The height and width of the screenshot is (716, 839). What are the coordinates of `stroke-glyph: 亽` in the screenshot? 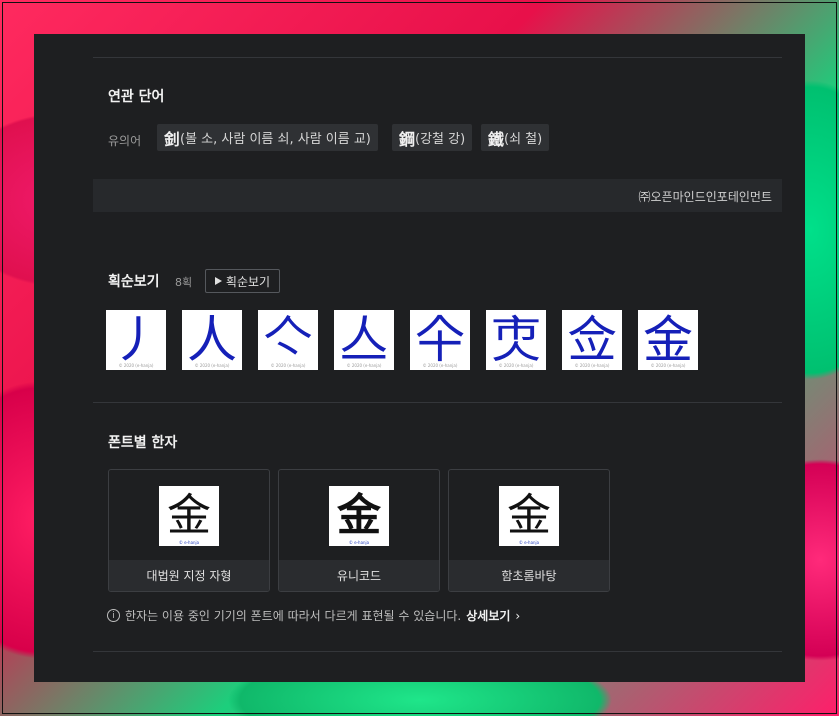 It's located at (288, 340).